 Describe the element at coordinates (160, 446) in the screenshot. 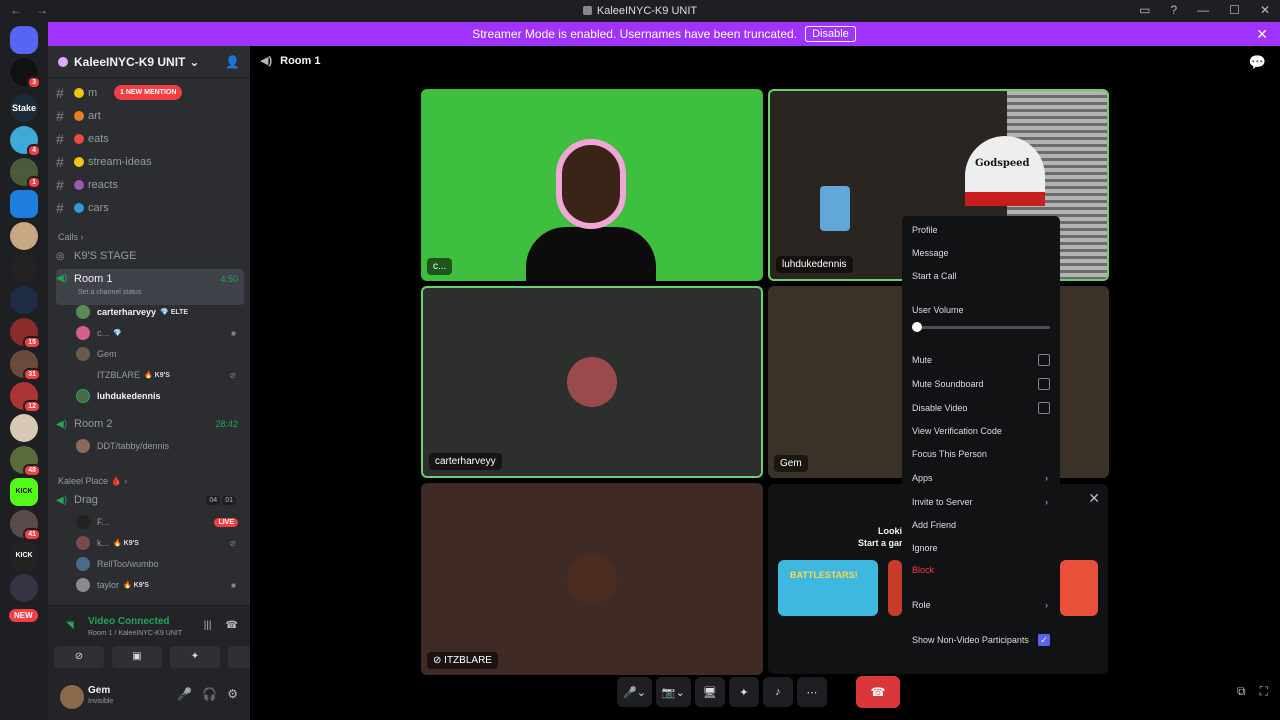

I see `voice-member: DDT/tabby/dennis` at that location.